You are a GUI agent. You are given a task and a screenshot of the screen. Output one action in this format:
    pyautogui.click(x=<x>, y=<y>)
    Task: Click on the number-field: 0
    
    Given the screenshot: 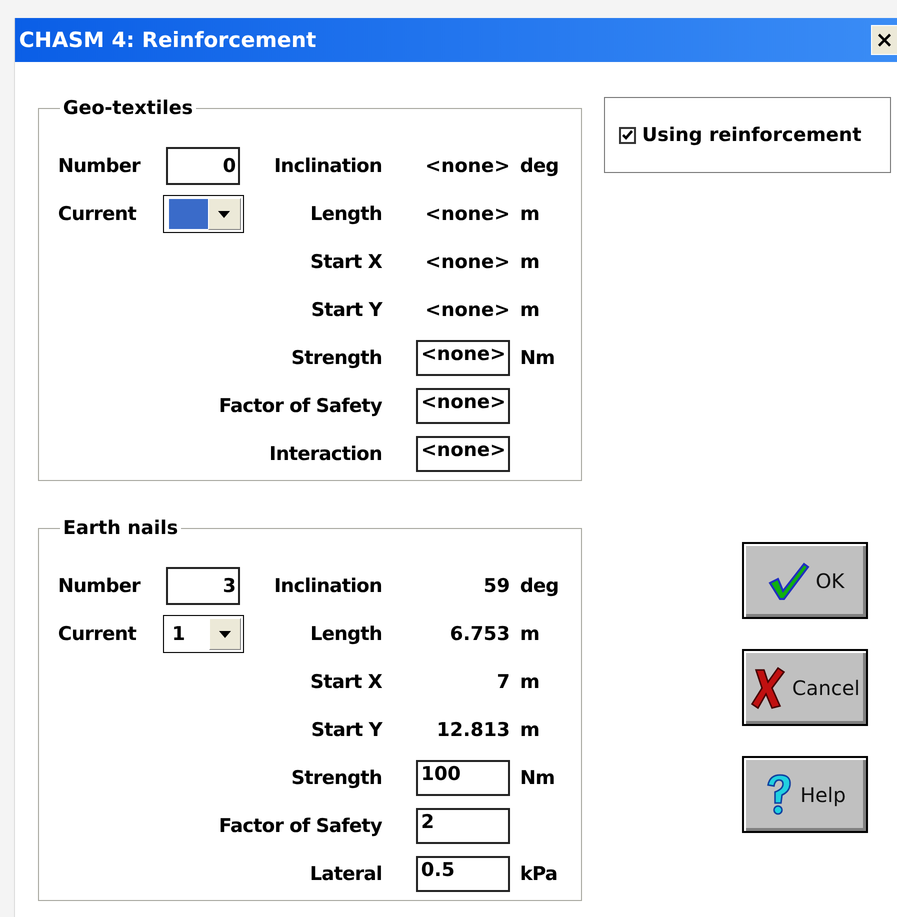 What is the action you would take?
    pyautogui.click(x=203, y=166)
    